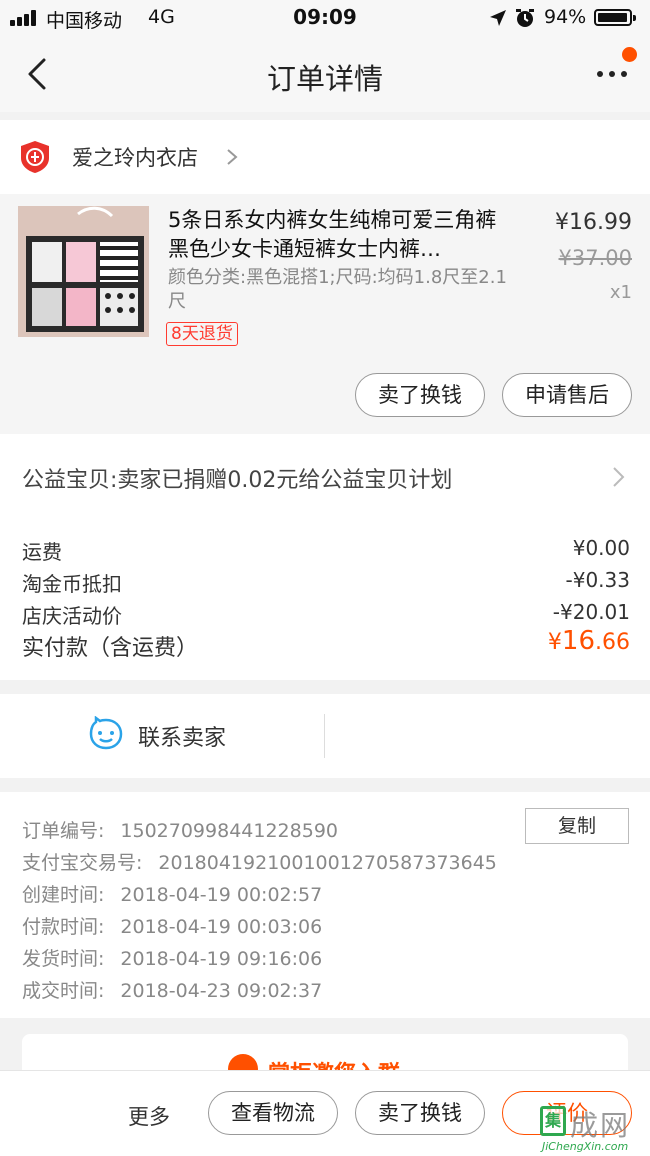 Image resolution: width=650 pixels, height=1156 pixels. What do you see at coordinates (565, 17) in the screenshot?
I see `battery-percent: 94%` at bounding box center [565, 17].